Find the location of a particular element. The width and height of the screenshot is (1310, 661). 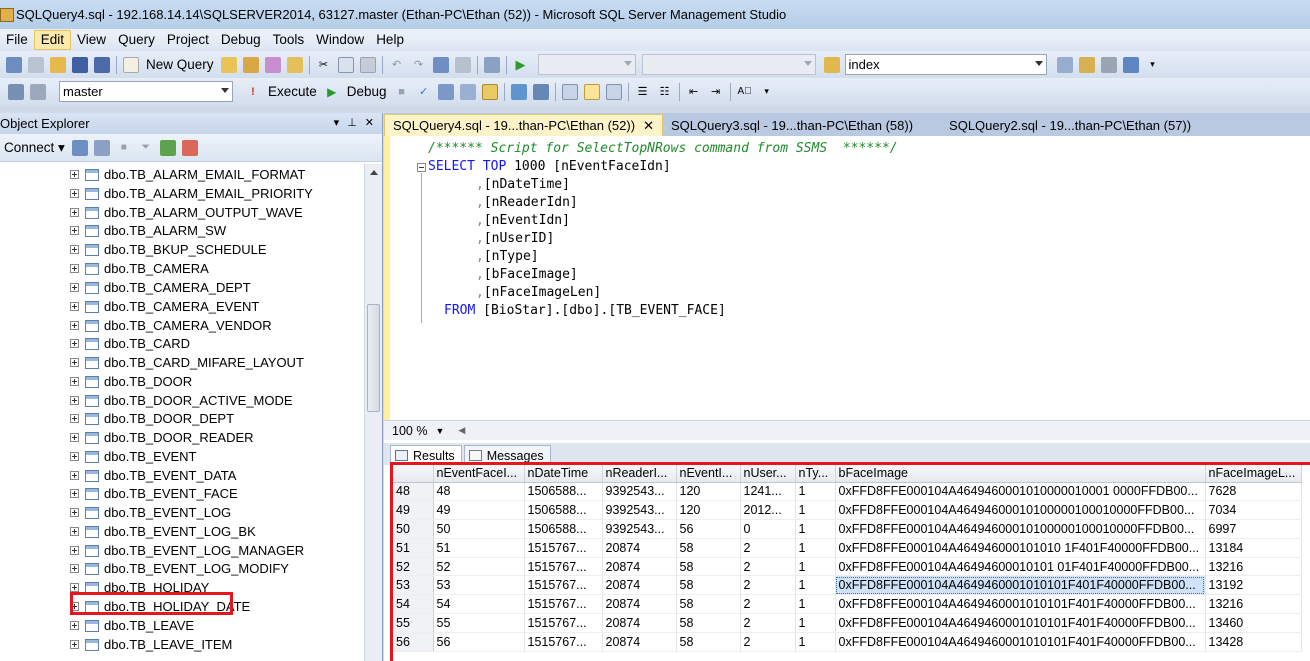

tree-item-event-face: dbo.TB_EVENT_FACE is located at coordinates (154, 493).